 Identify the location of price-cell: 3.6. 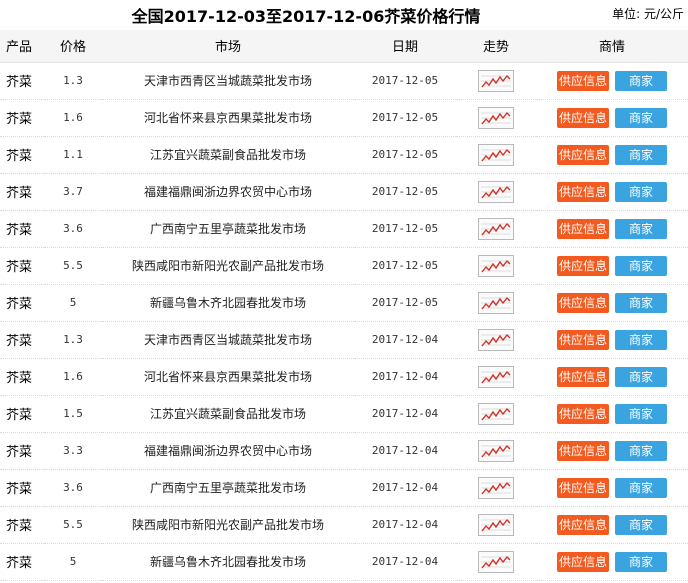
(73, 488).